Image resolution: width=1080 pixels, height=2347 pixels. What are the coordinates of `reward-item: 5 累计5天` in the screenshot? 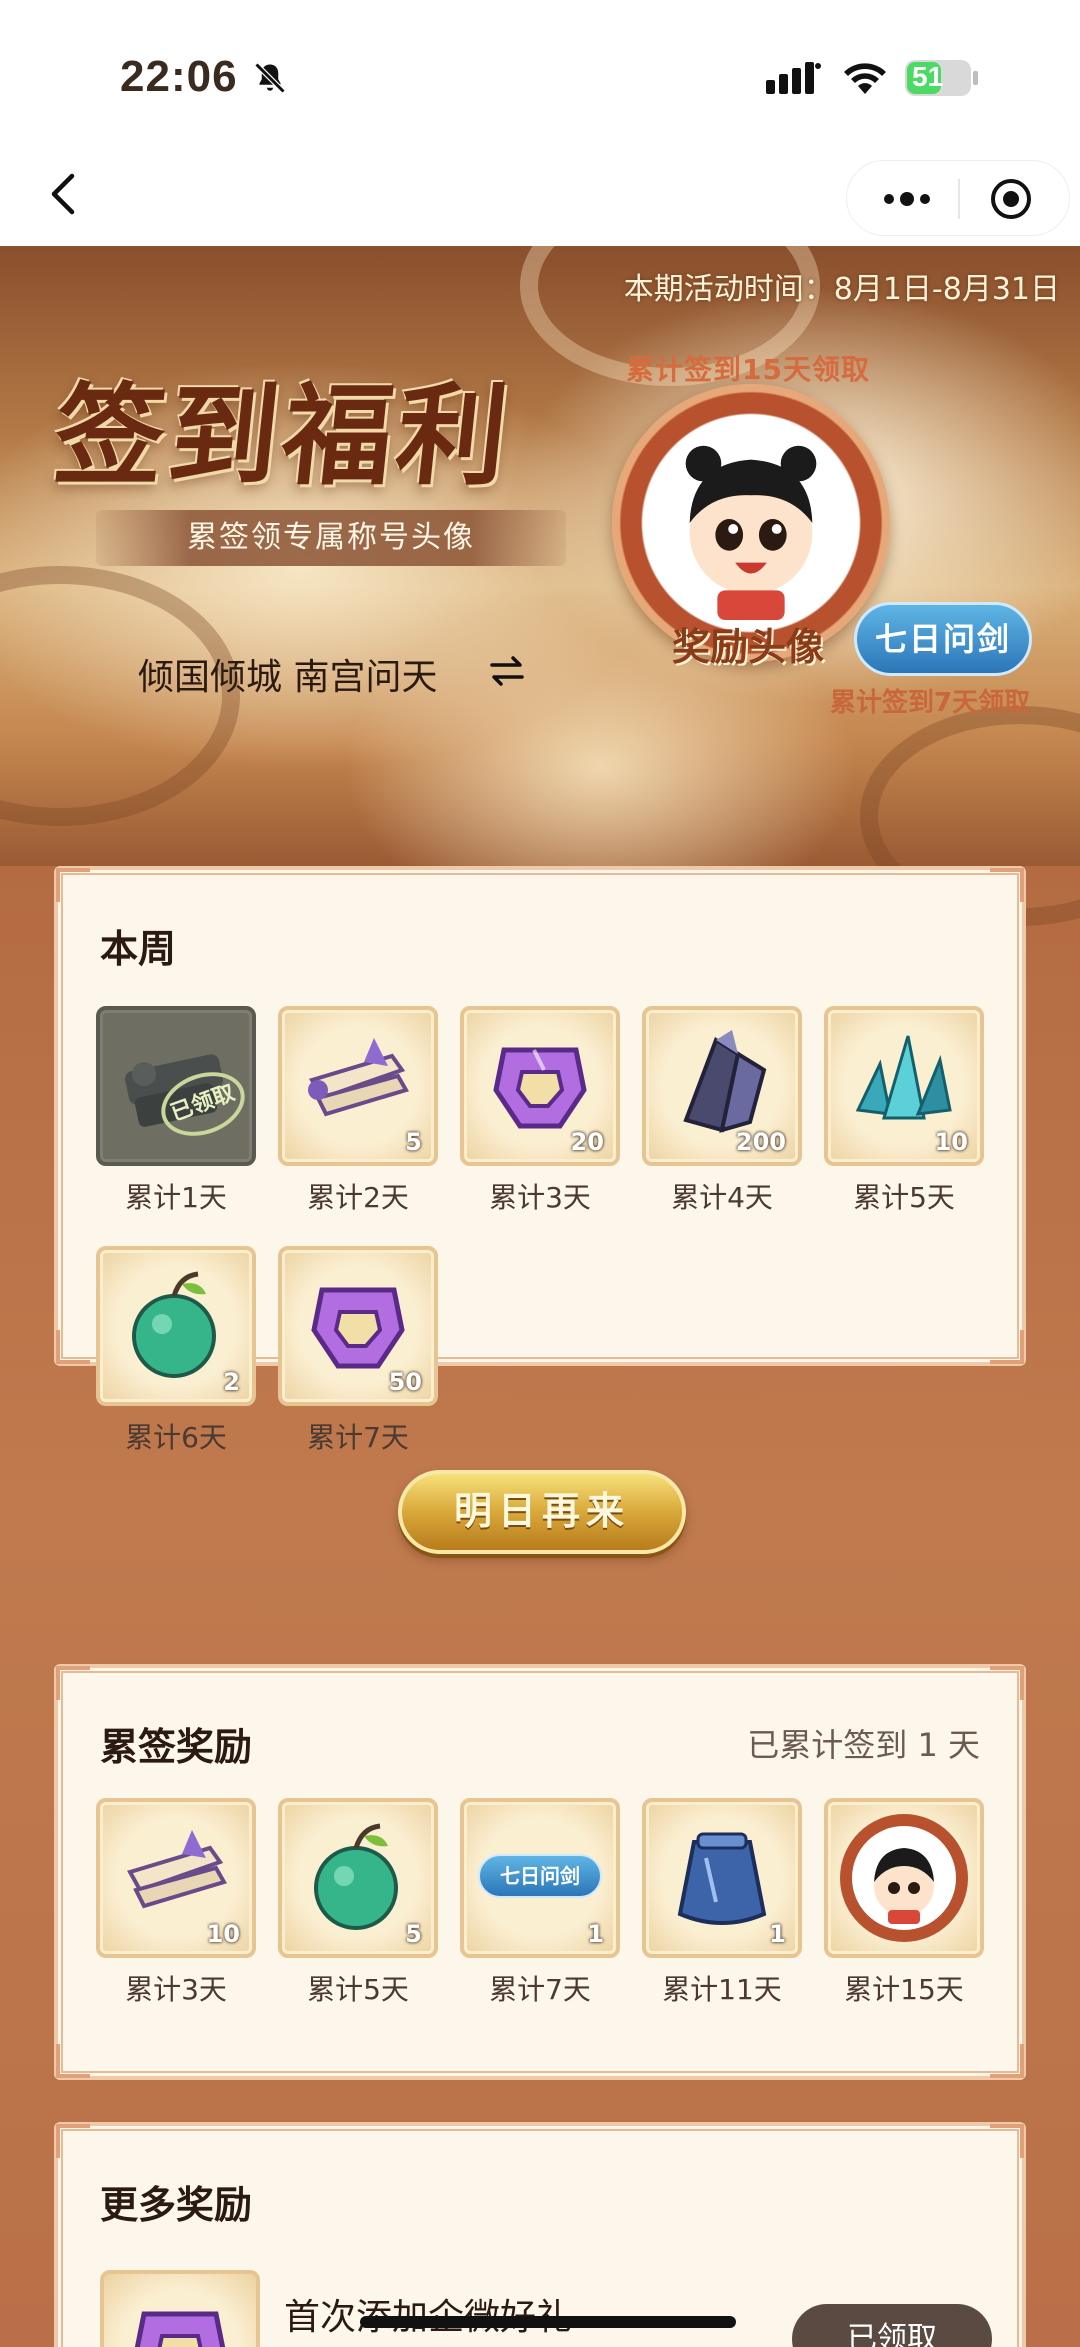 It's located at (358, 1903).